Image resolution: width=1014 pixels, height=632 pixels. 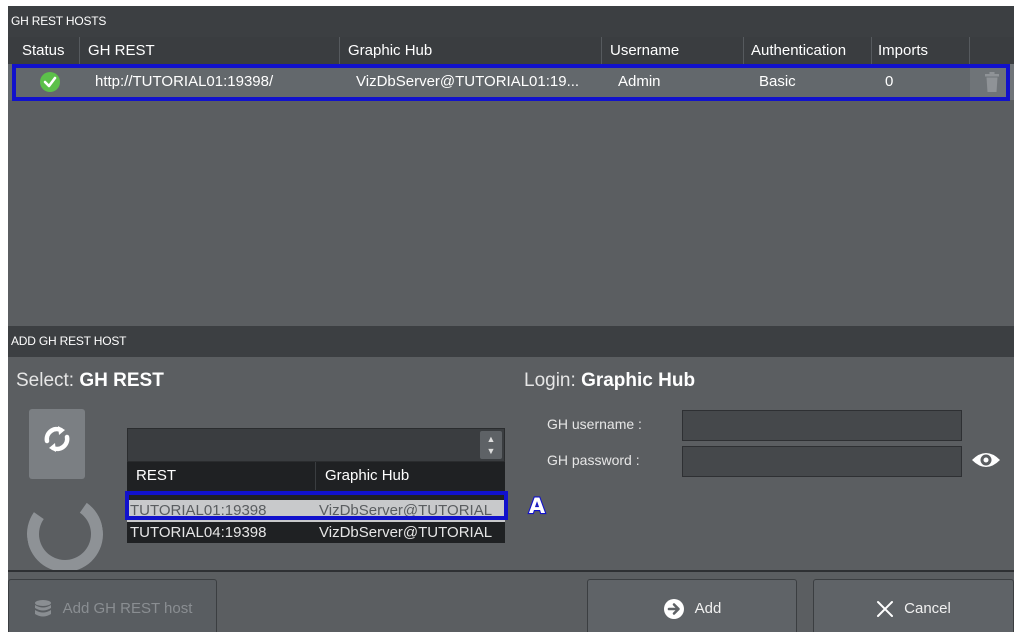 What do you see at coordinates (410, 476) in the screenshot?
I see `list-col-graphic-hub: Graphic Hub` at bounding box center [410, 476].